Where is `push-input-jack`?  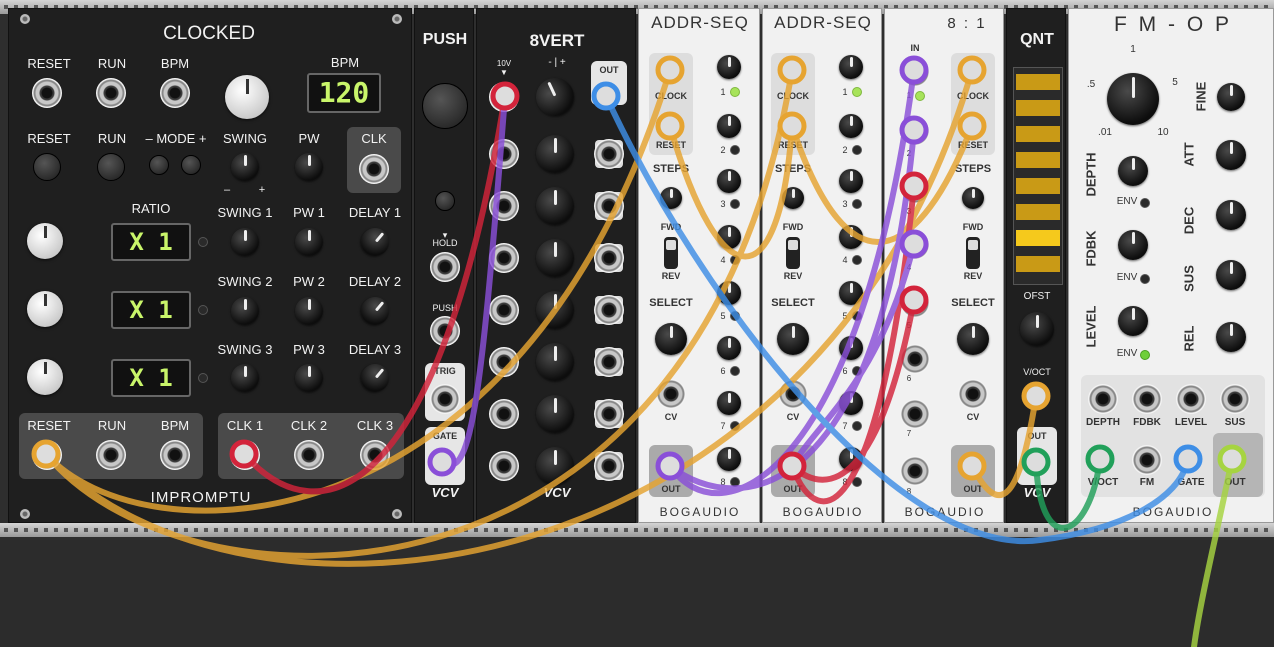
push-input-jack is located at coordinates (445, 331).